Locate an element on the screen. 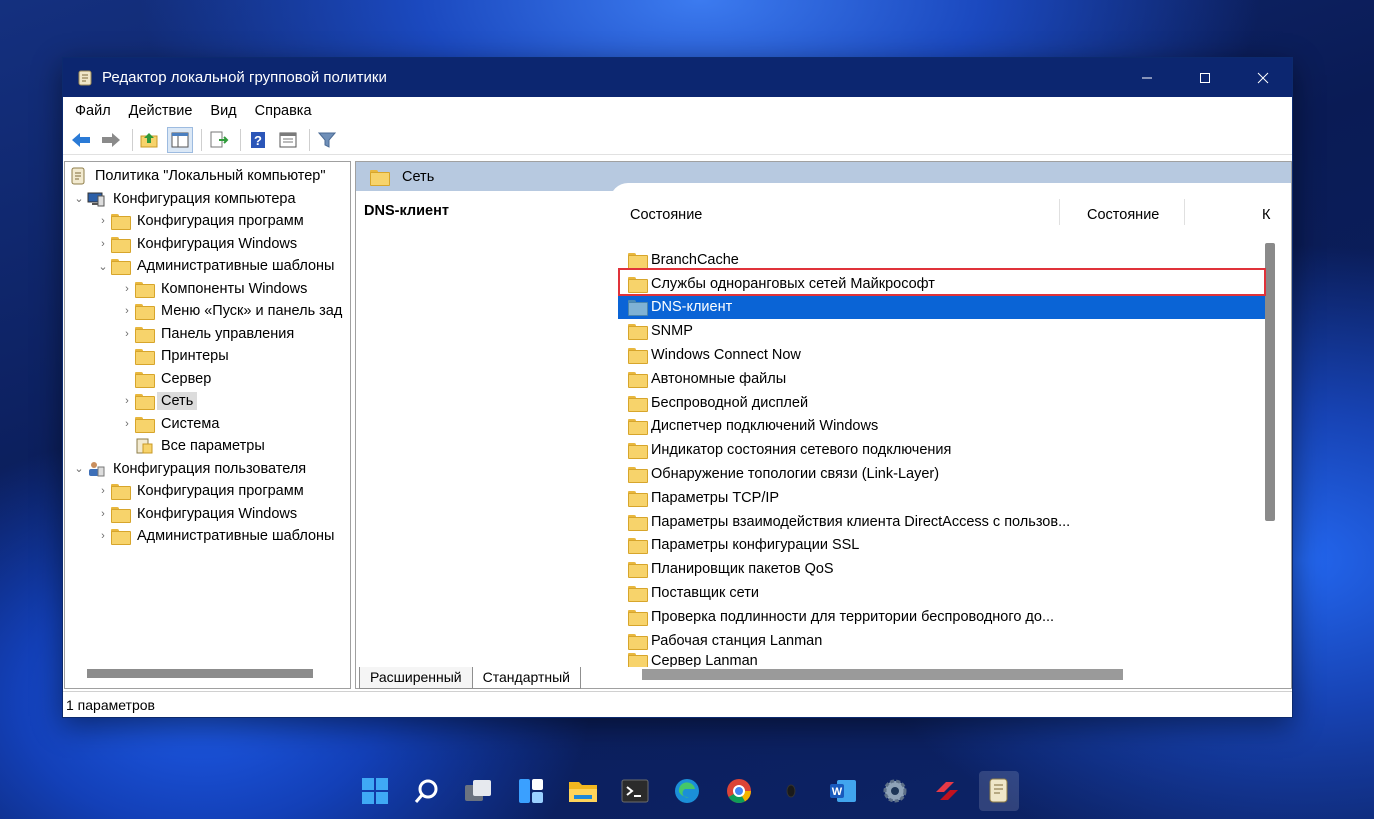  tree-horizontal-scrollbar is located at coordinates (200, 673).